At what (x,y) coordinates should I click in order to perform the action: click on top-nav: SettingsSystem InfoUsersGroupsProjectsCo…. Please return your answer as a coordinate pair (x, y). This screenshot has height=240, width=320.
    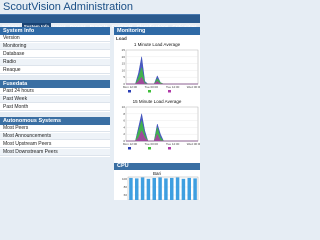
    Looking at the image, I should click on (100, 22).